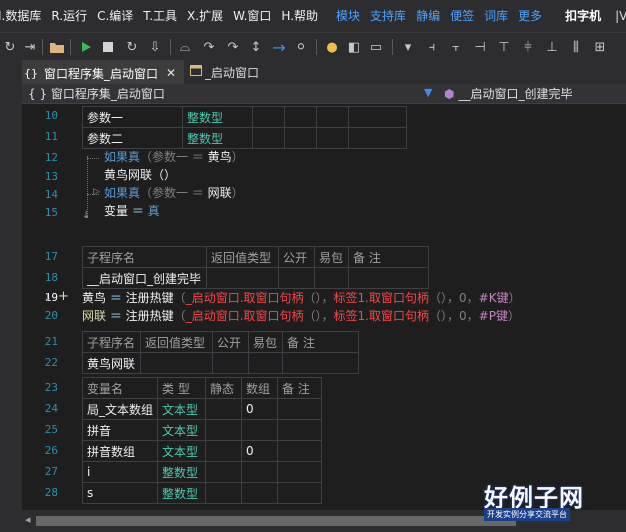  I want to click on menu-link-lexicon: 词库, so click(496, 16).